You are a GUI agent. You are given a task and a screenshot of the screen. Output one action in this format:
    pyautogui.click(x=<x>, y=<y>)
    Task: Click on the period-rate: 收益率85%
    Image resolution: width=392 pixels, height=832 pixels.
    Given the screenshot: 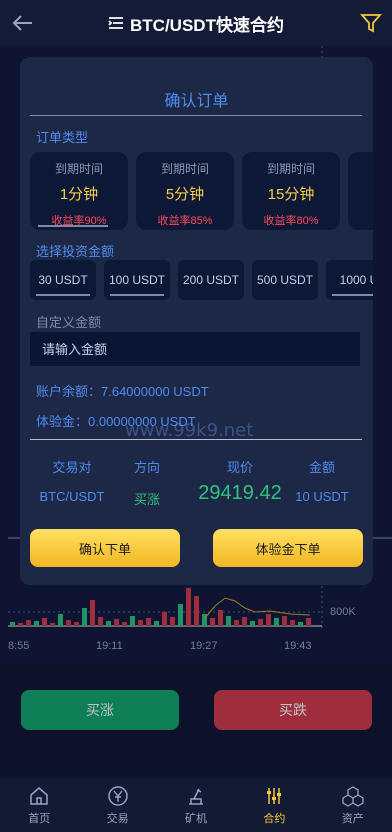 What is the action you would take?
    pyautogui.click(x=185, y=221)
    